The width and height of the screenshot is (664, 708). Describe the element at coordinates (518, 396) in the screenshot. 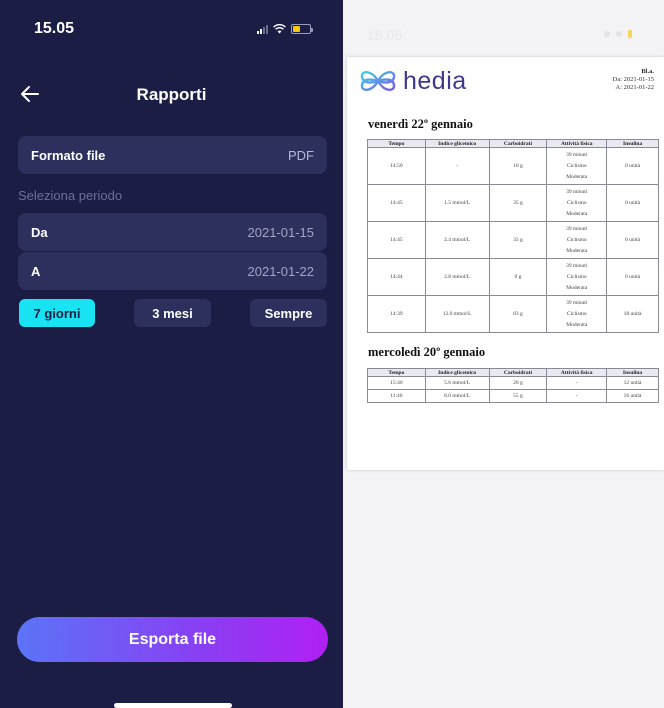

I see `carbs-cell: 55 g` at that location.